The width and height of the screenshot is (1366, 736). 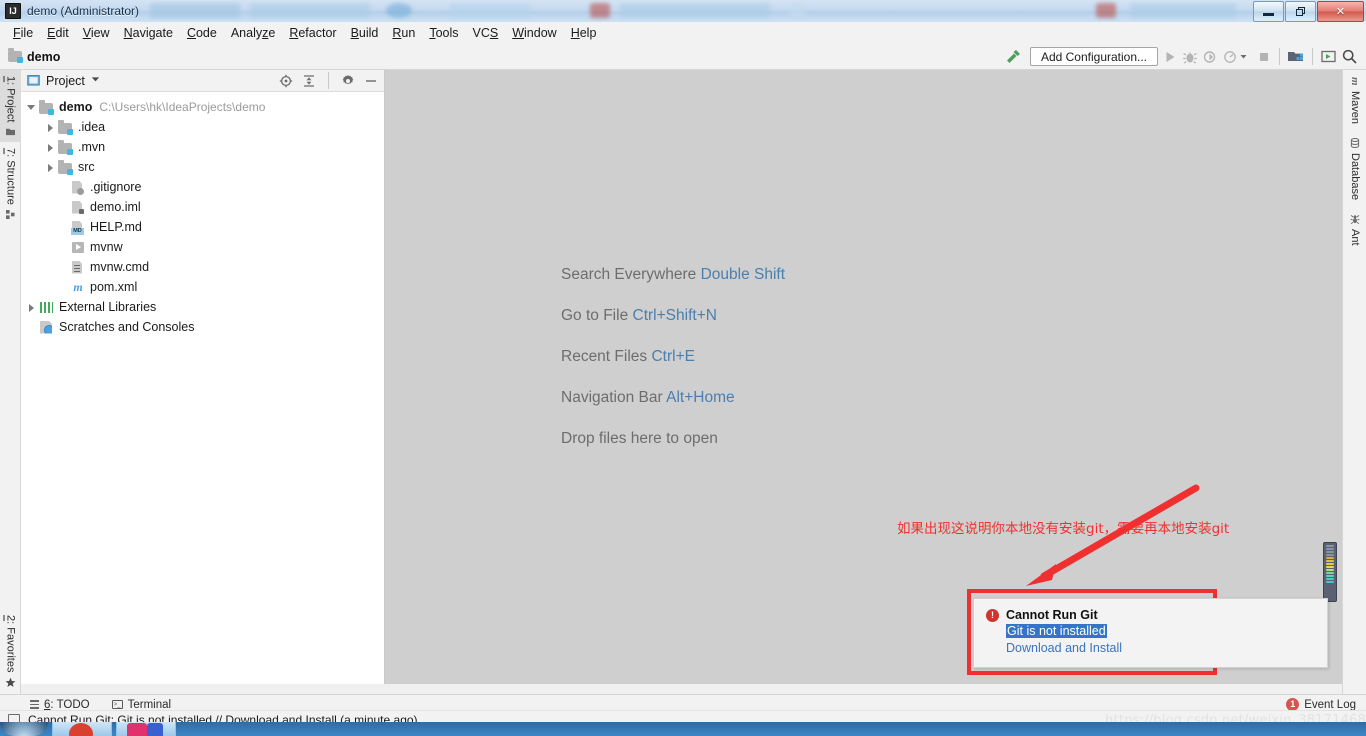 I want to click on ant-icon, so click(x=1355, y=219).